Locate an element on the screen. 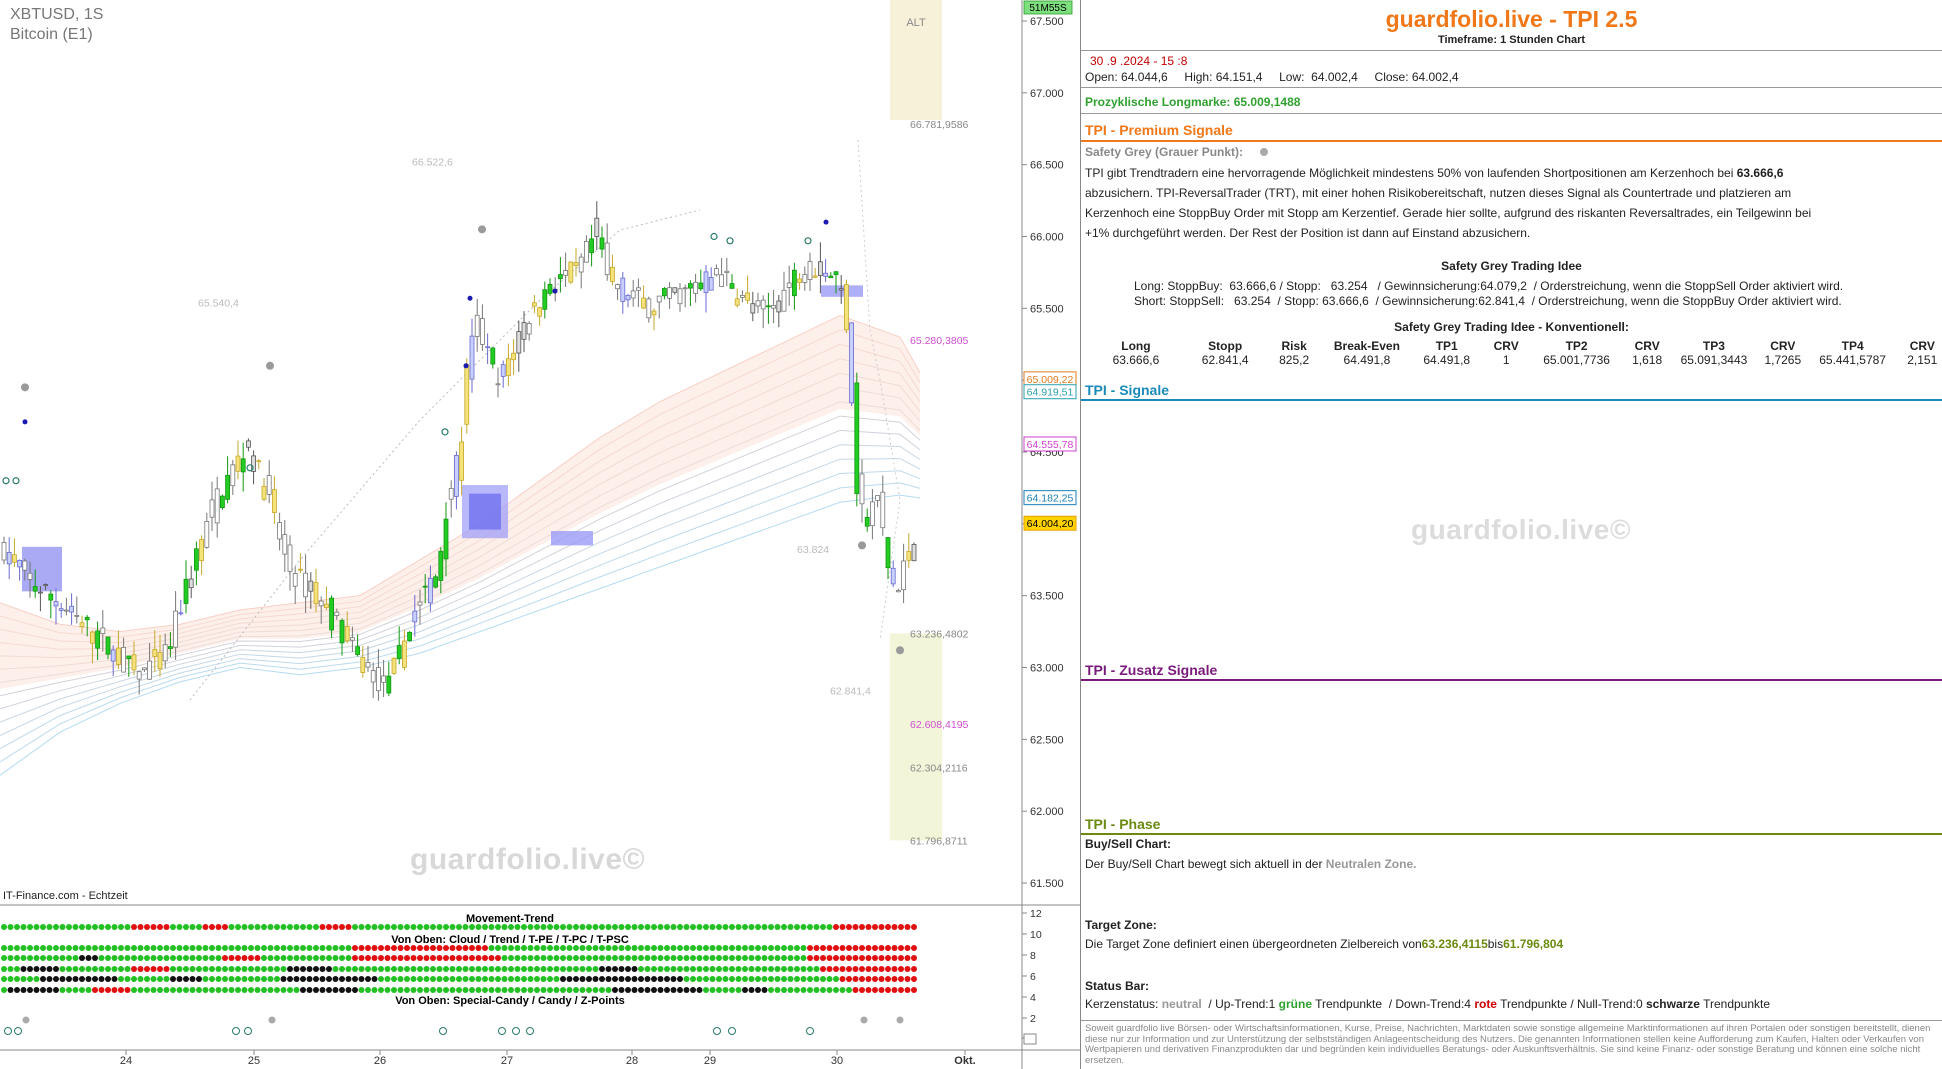 This screenshot has height=1069, width=1942. x-tick-label: 27 is located at coordinates (507, 1061).